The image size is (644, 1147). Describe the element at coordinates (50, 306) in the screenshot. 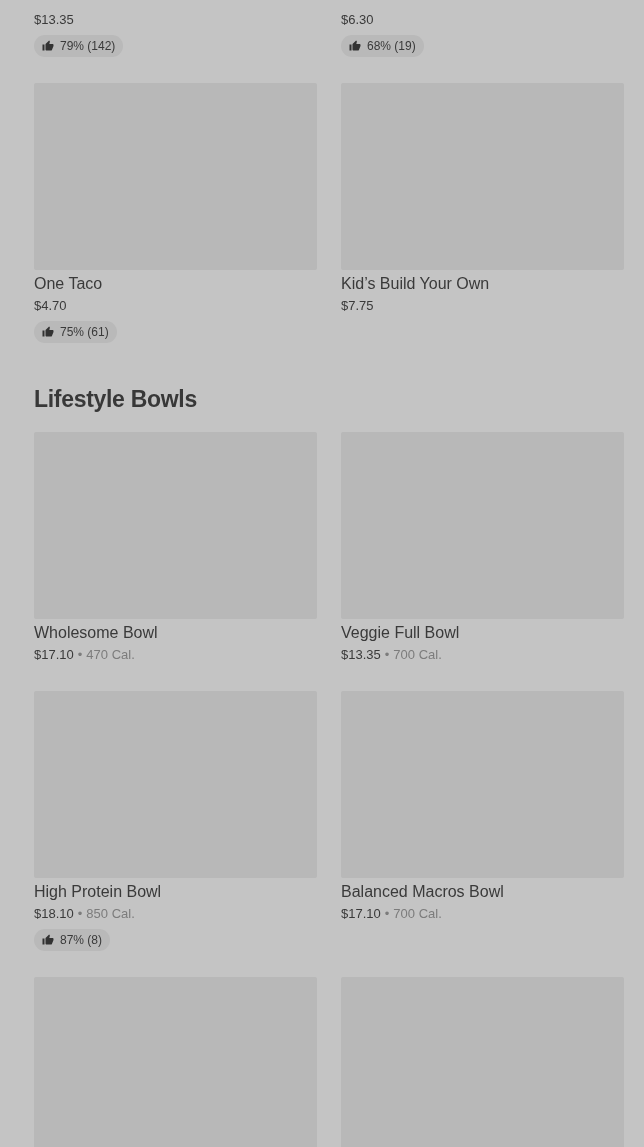

I see `item-price: $4.70` at that location.